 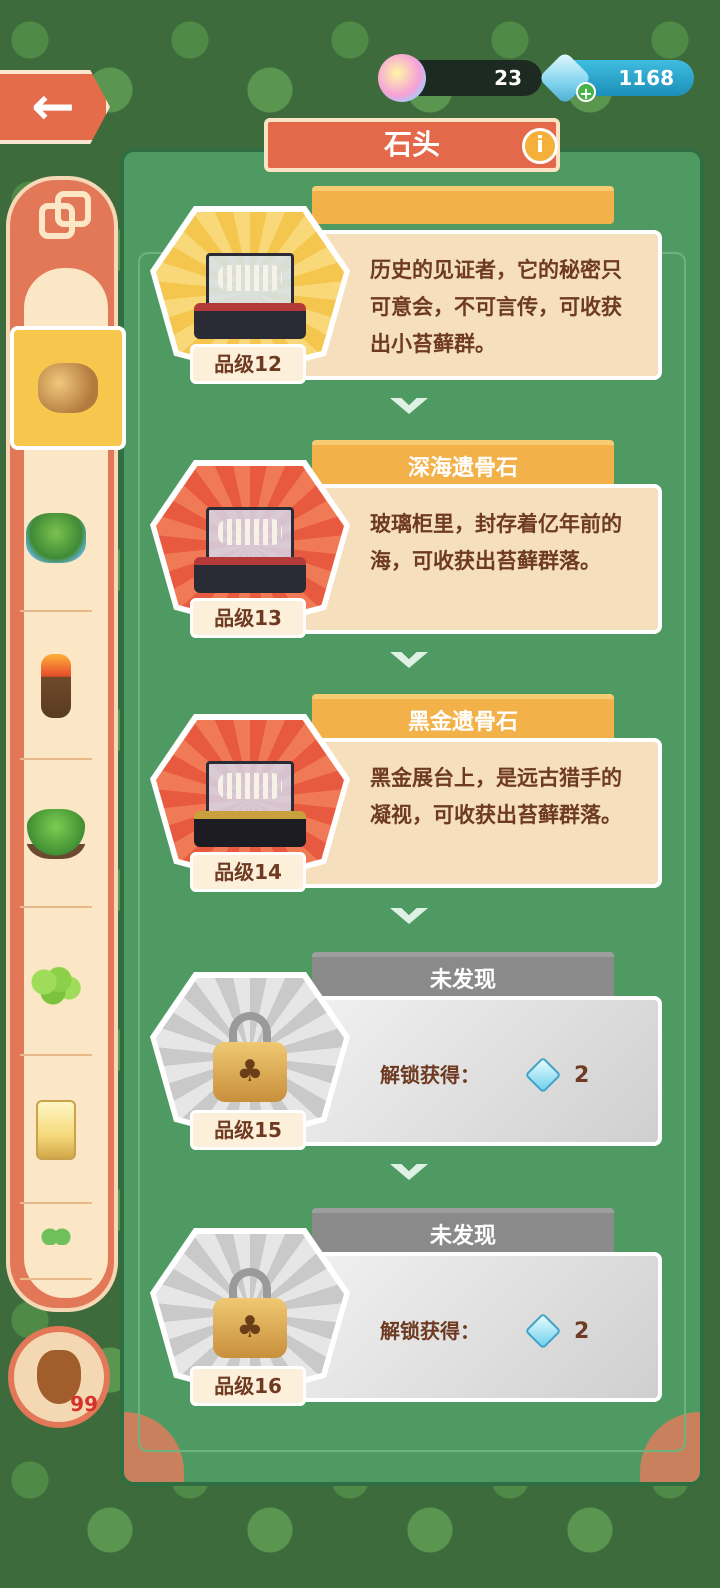 I want to click on category-grape, so click(x=56, y=982).